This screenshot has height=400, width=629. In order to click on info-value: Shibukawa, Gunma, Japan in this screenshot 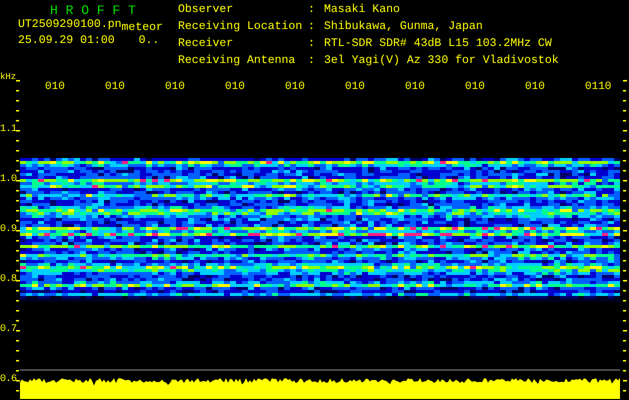, I will do `click(404, 28)`.